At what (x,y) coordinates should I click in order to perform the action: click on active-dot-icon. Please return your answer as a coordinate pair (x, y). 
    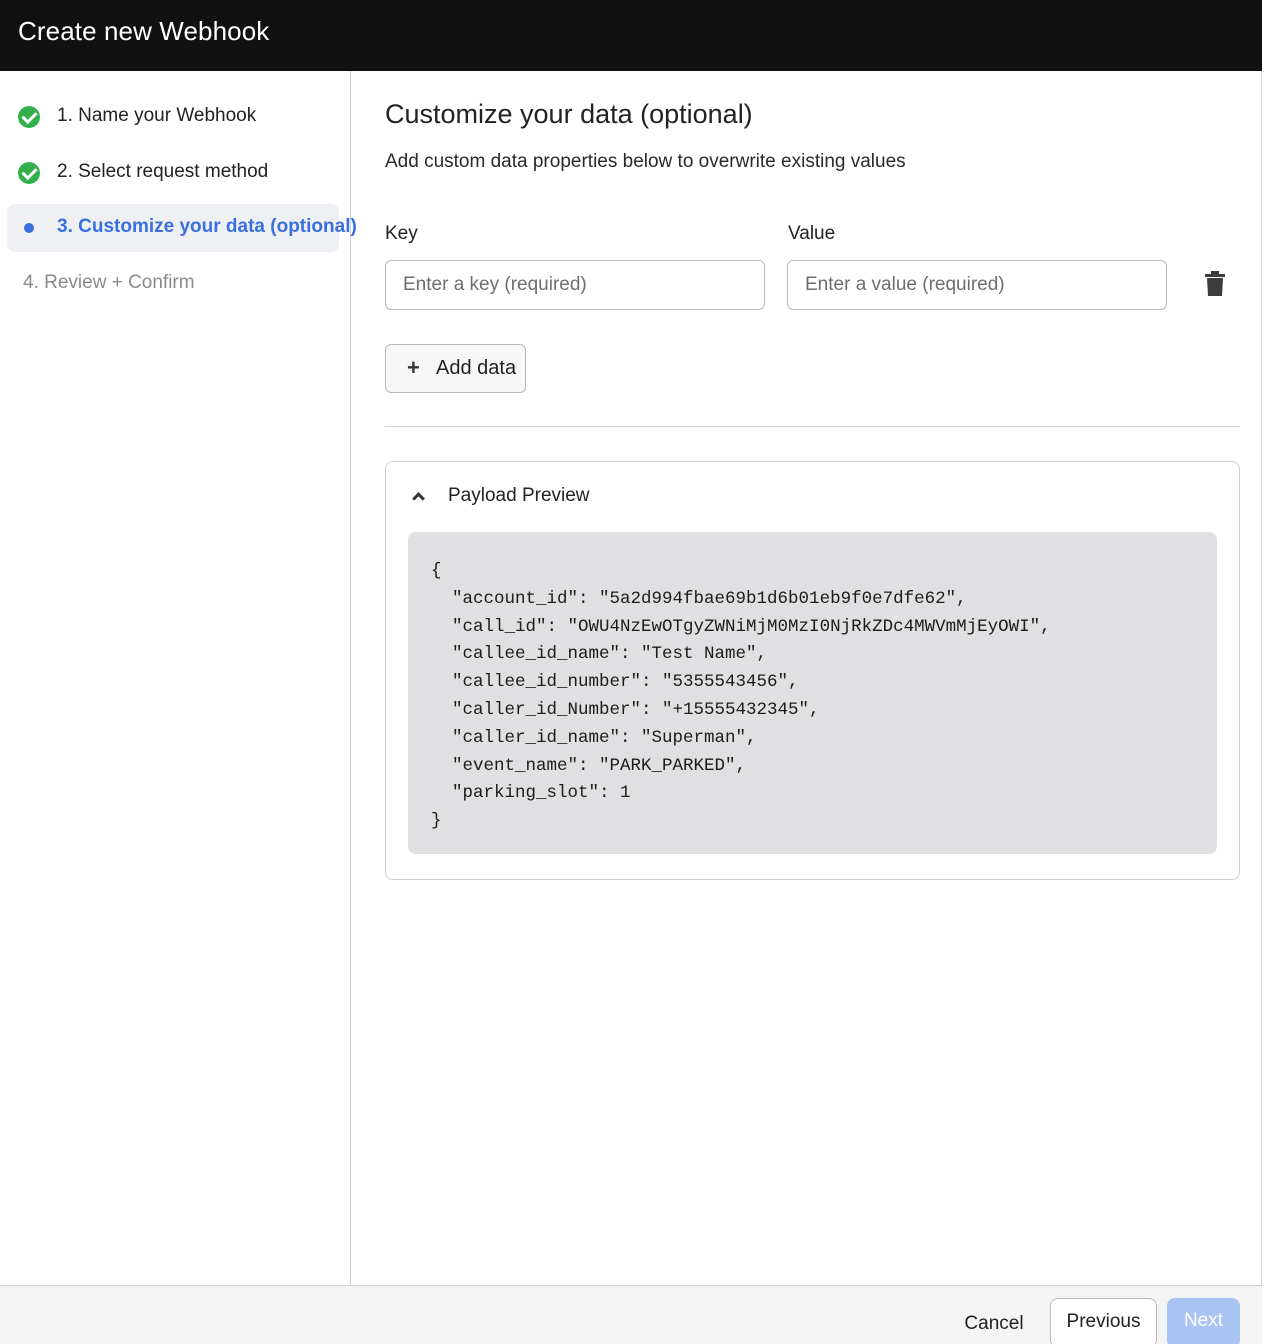
    Looking at the image, I should click on (29, 228).